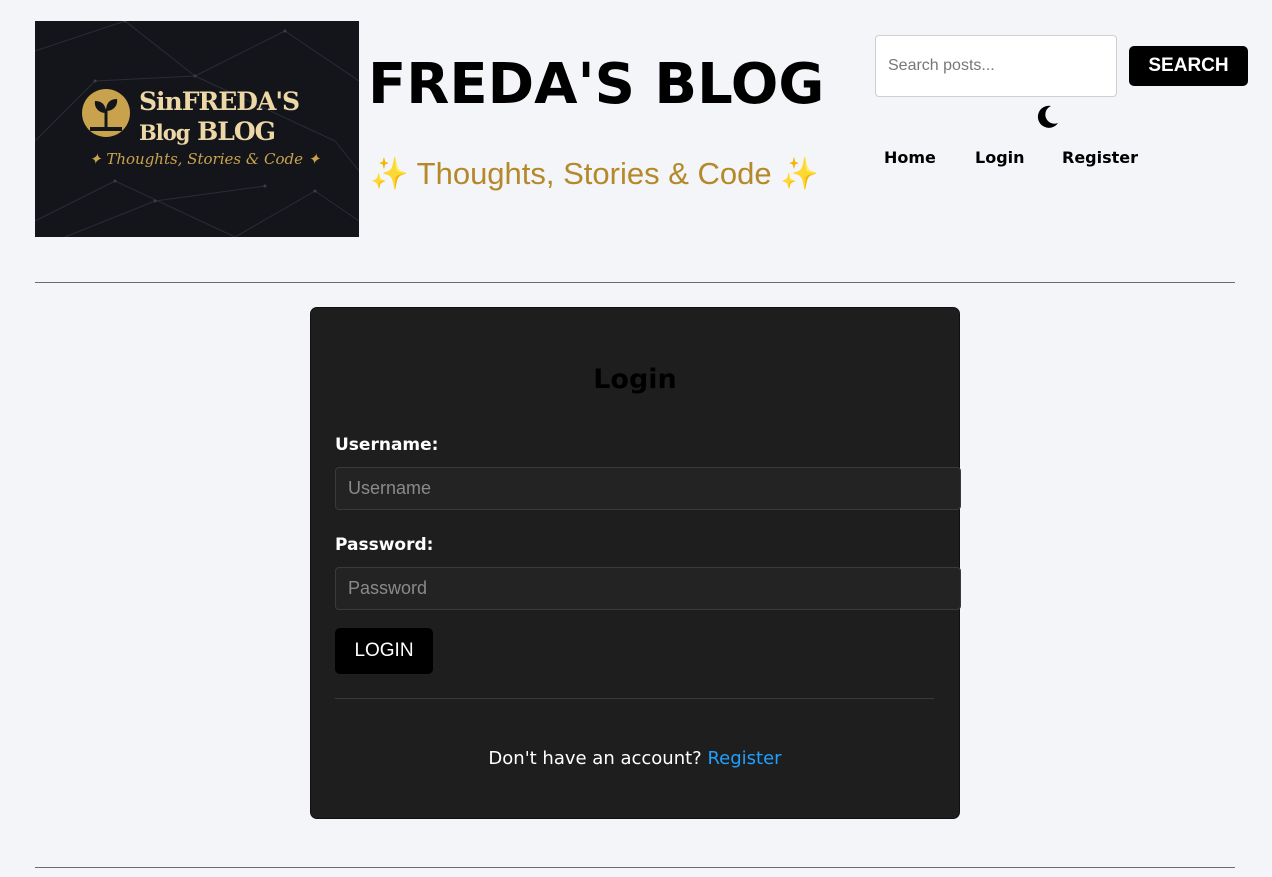 The image size is (1272, 877). I want to click on theme-toggle-button, so click(1048, 116).